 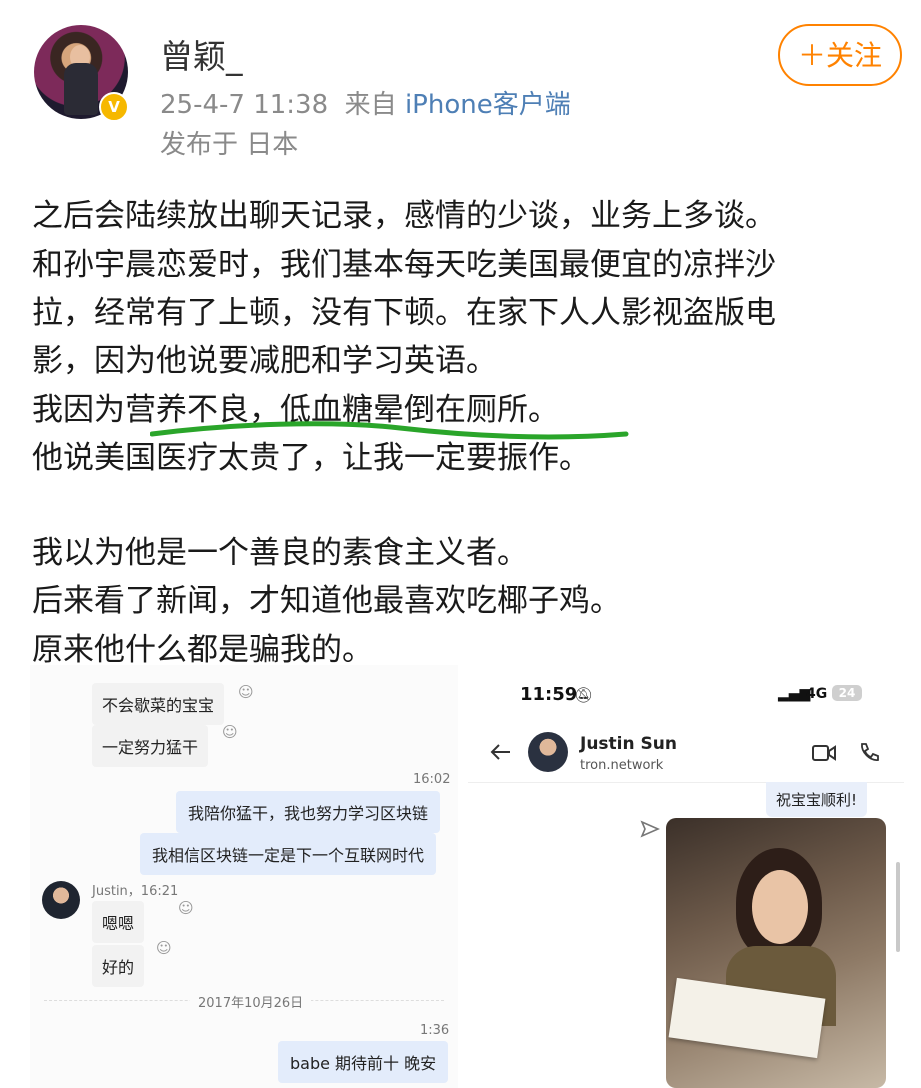 I want to click on bell-slash-icon: 🔕︎, so click(x=584, y=695).